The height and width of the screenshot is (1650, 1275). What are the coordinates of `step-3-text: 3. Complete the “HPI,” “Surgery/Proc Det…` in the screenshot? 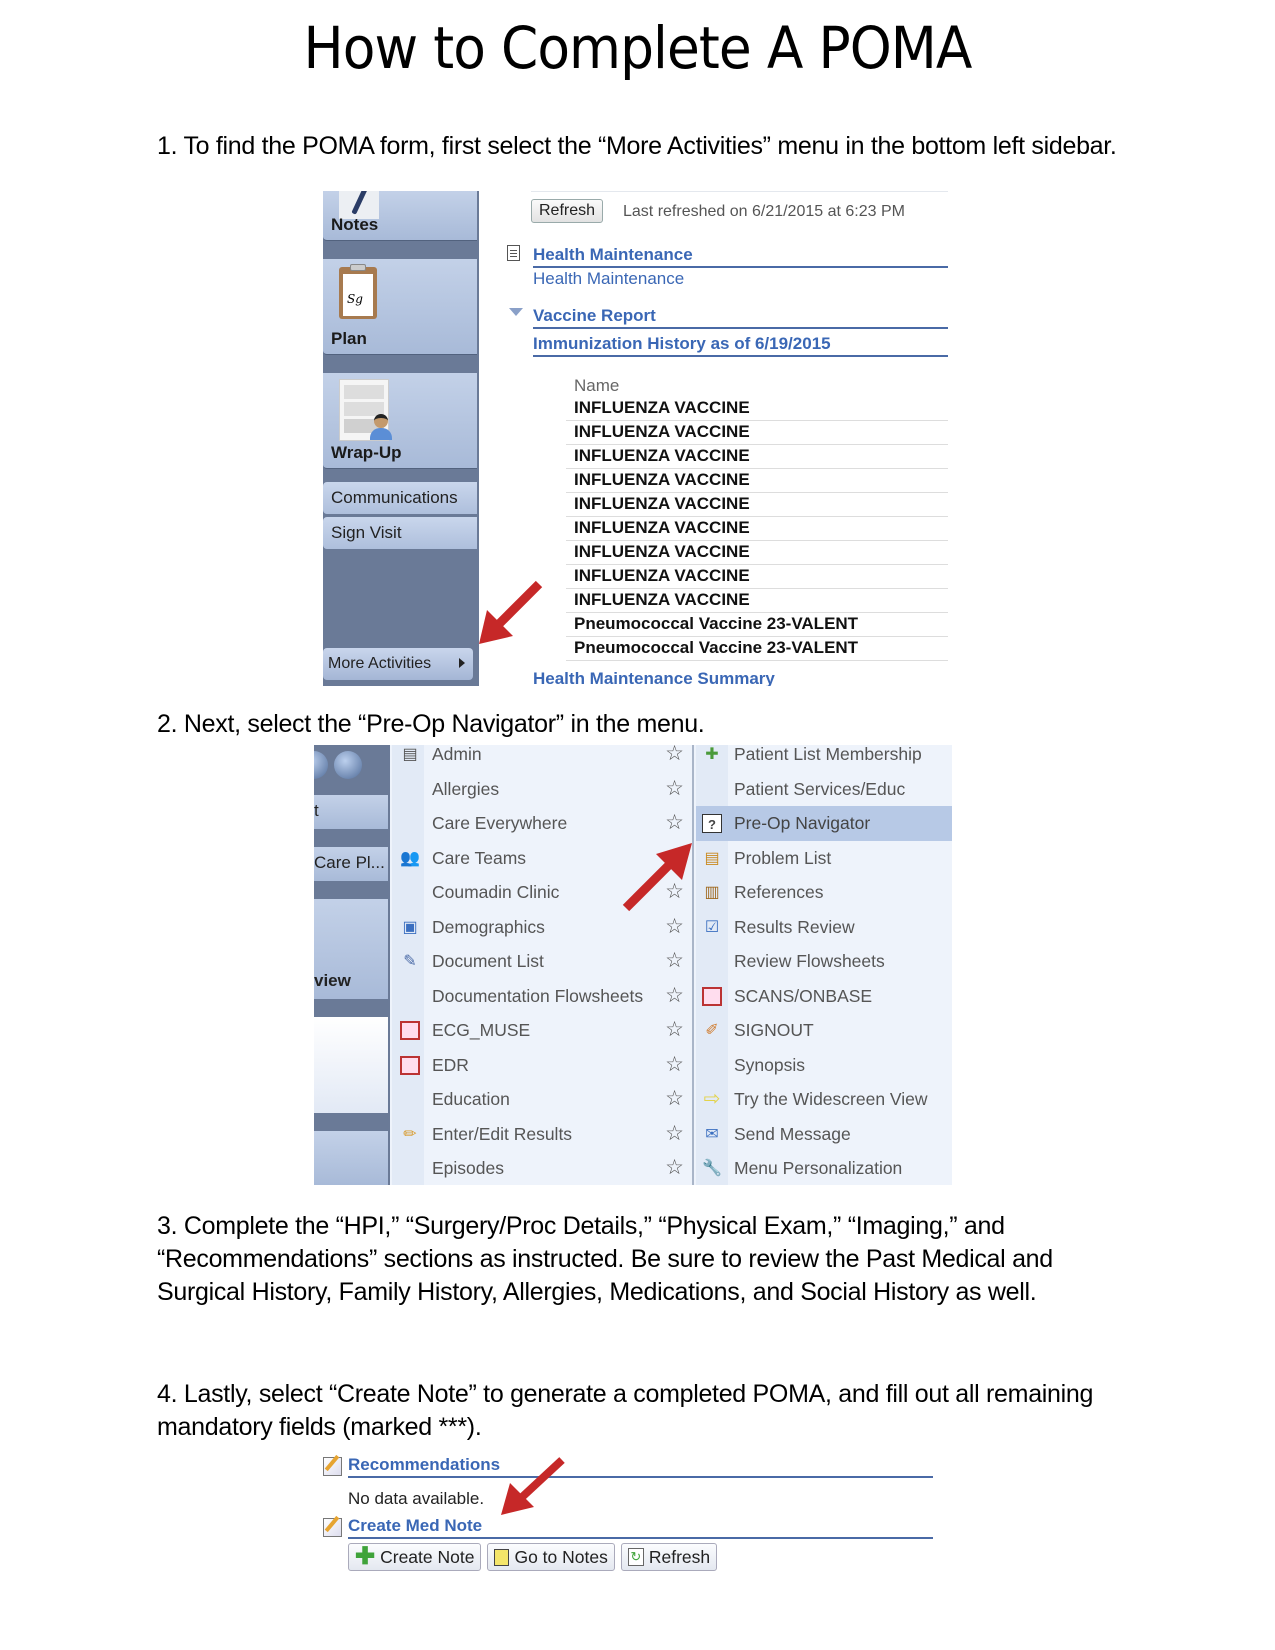 It's located at (605, 1259).